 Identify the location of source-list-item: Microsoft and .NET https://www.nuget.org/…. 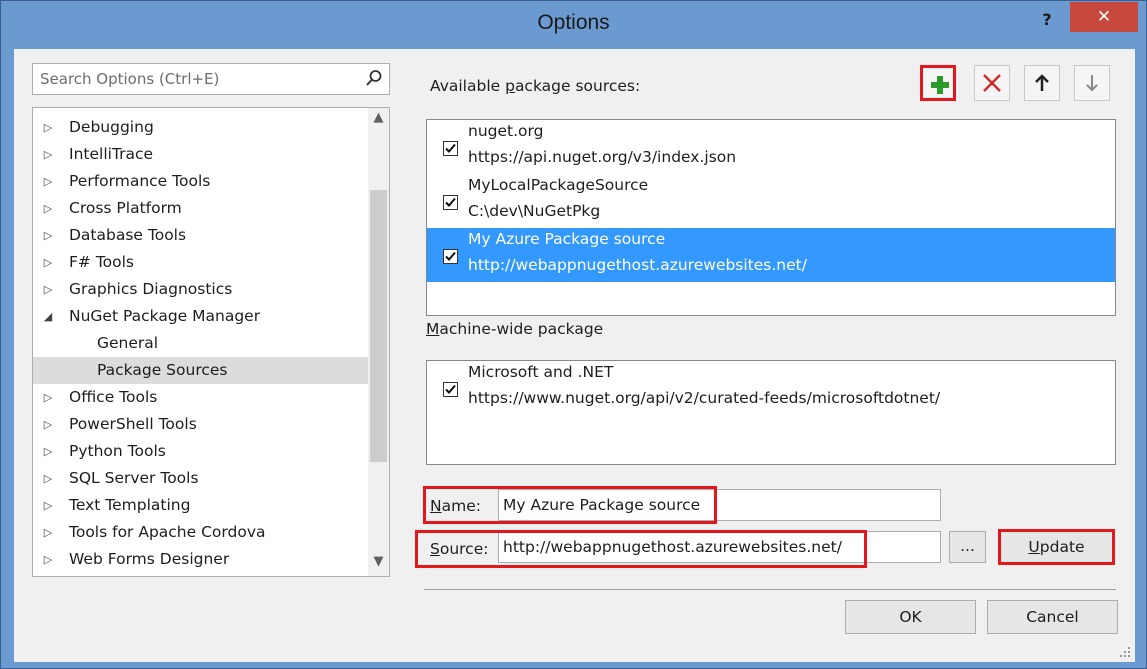
(771, 388).